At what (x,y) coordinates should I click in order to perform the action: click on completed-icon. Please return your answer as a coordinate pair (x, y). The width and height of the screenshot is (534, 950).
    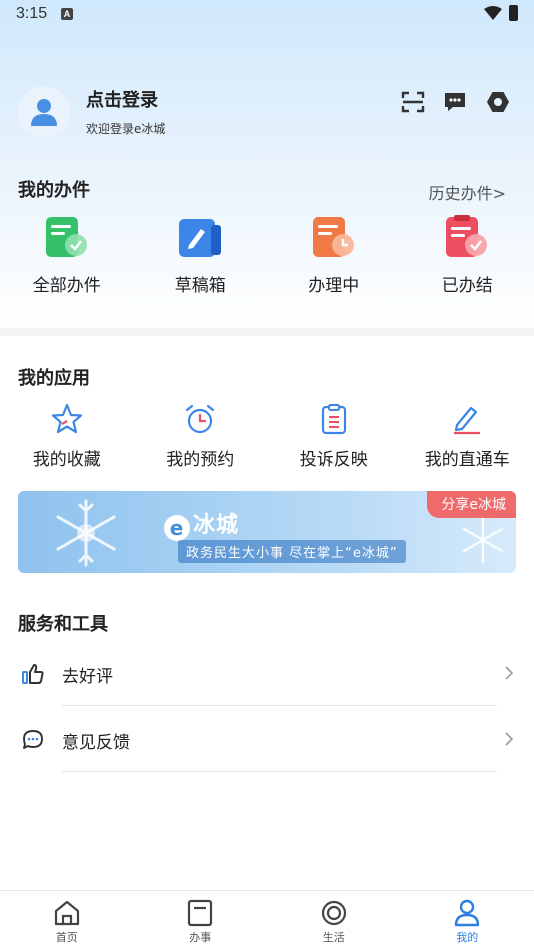
    Looking at the image, I should click on (467, 236).